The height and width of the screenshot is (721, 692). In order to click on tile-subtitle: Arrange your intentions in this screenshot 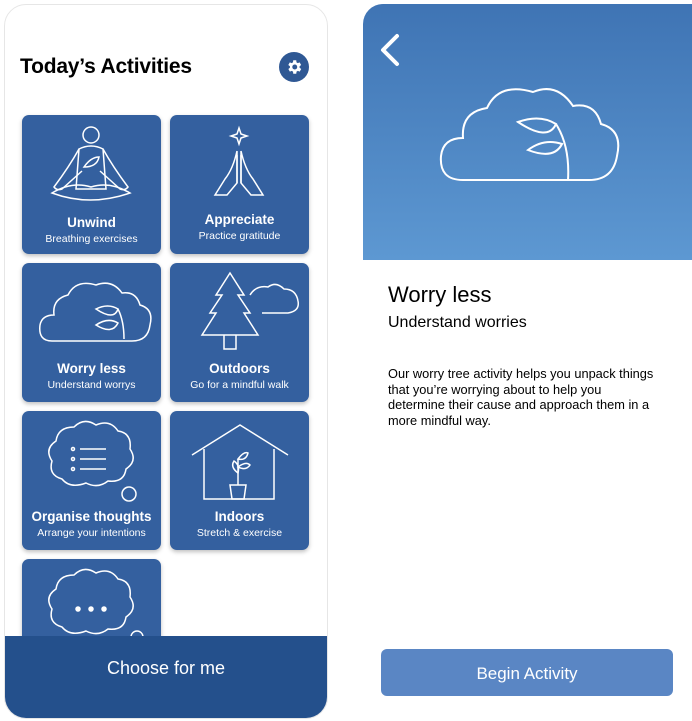, I will do `click(91, 533)`.